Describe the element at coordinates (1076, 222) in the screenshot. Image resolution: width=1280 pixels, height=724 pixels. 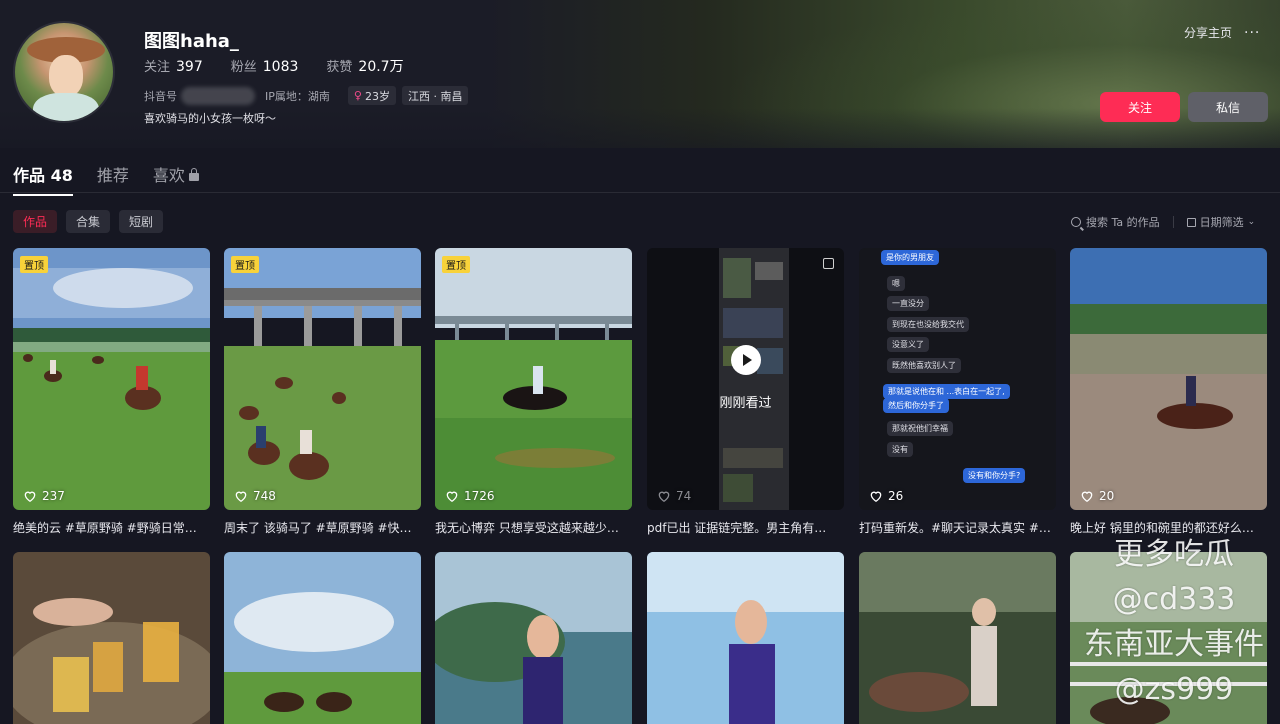
I see `search-icon` at that location.